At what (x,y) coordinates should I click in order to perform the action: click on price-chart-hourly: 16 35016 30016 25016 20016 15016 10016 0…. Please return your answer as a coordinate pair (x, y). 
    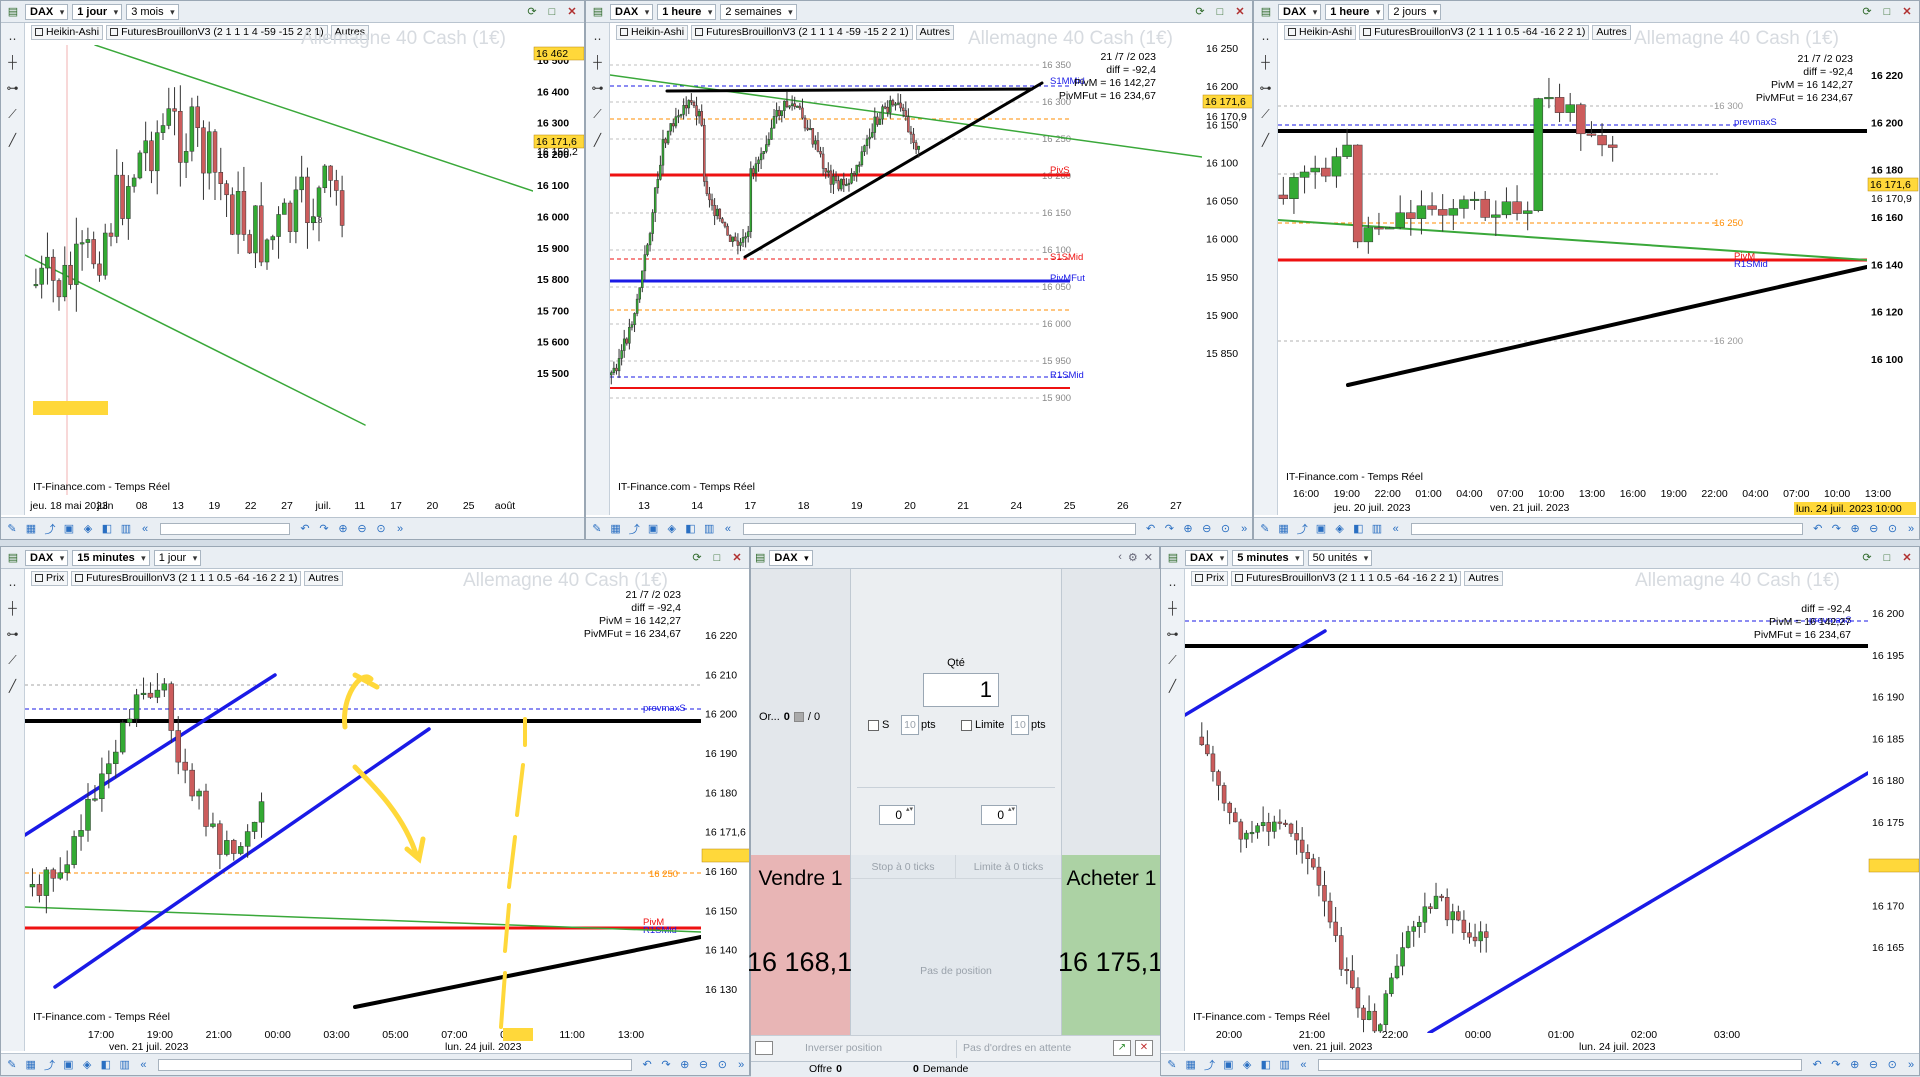
    Looking at the image, I should click on (906, 270).